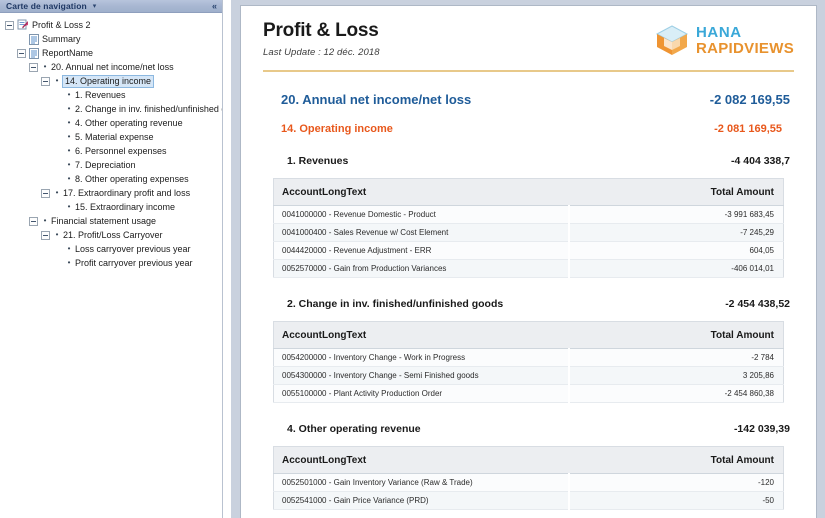  I want to click on tree-item-label: 8. Other operating expenses, so click(132, 179).